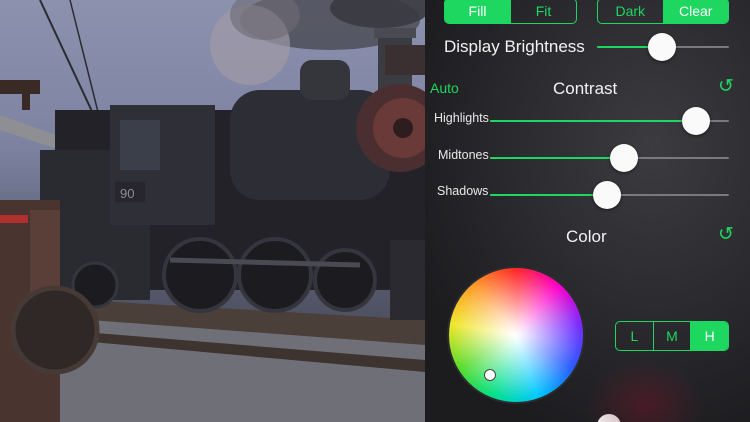 The width and height of the screenshot is (750, 422). I want to click on dark-option: Dark, so click(630, 11).